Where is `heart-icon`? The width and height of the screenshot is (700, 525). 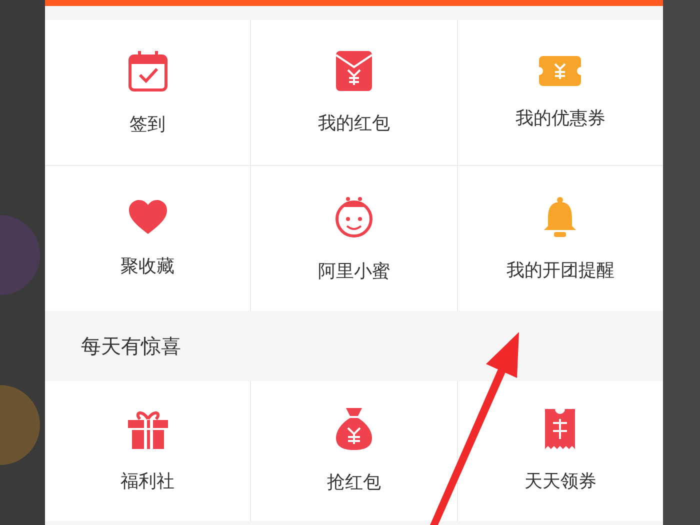
heart-icon is located at coordinates (147, 217).